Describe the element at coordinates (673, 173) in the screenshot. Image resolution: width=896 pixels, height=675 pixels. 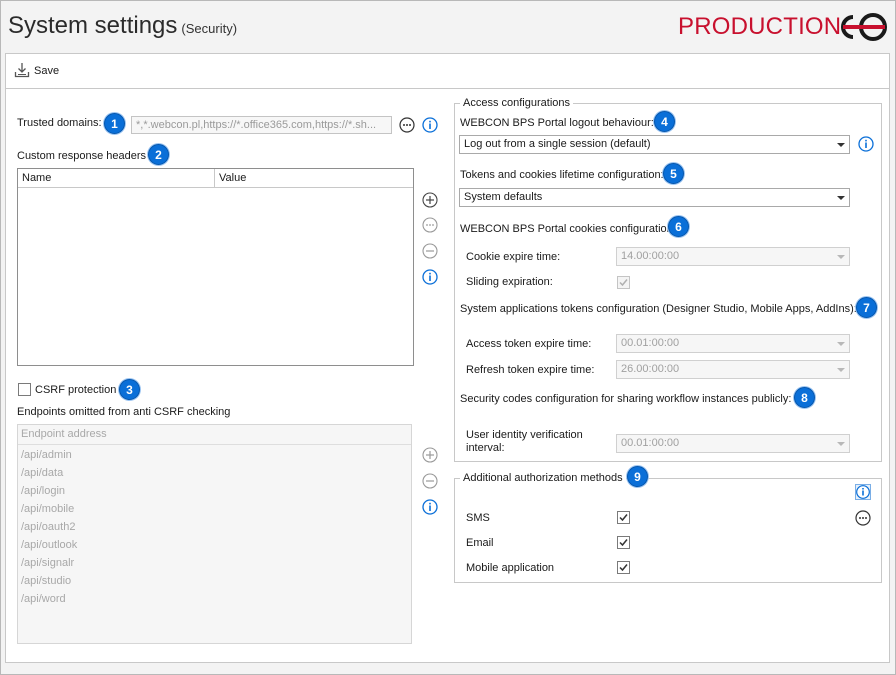
I see `badge-5: 5` at that location.